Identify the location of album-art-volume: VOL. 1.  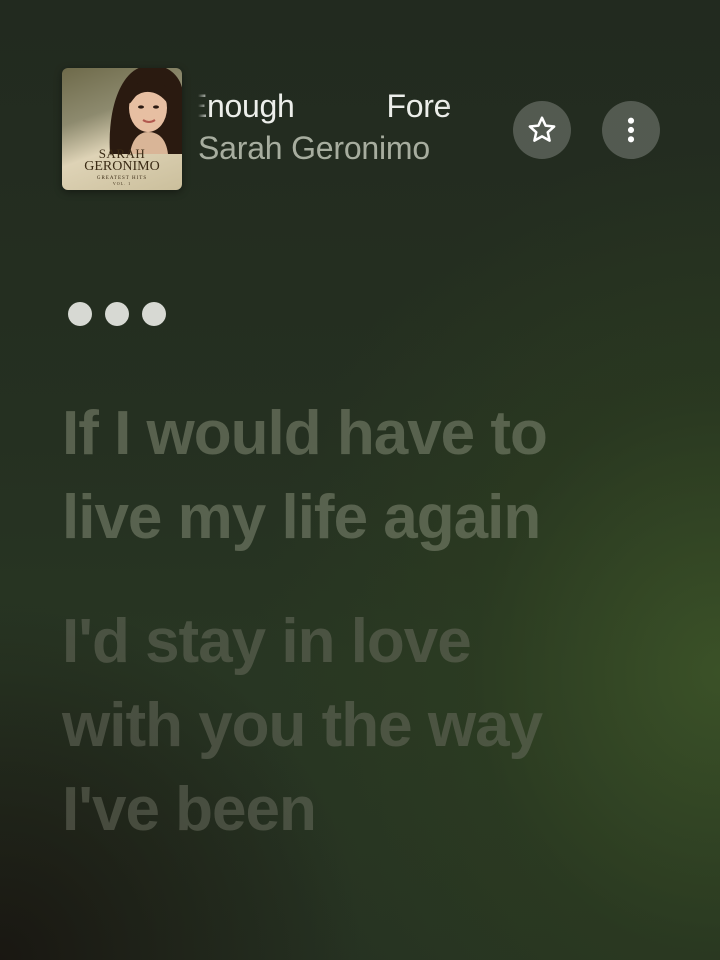
(122, 183).